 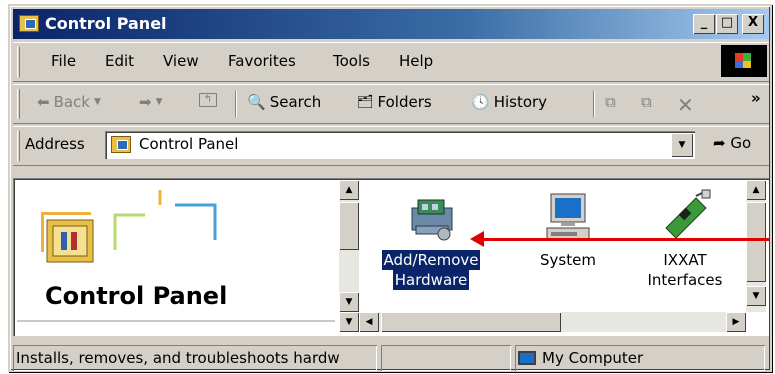 I want to click on search-label: Search, so click(x=295, y=102).